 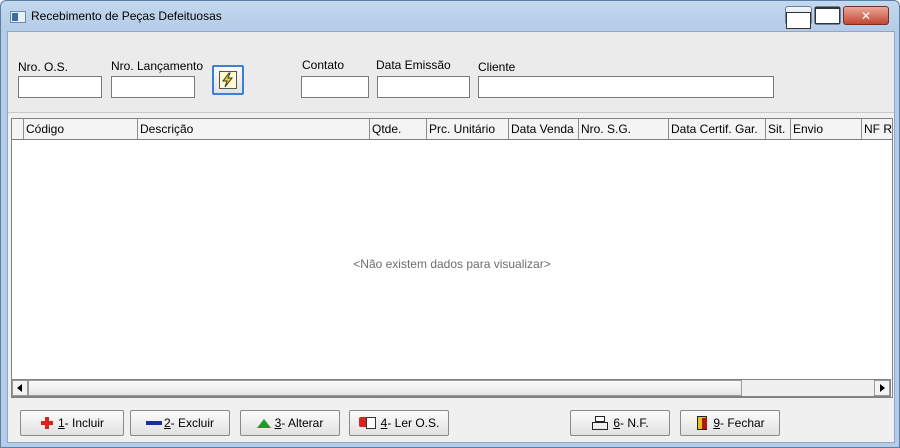 I want to click on excluir-shortcut: 2, so click(x=167, y=423).